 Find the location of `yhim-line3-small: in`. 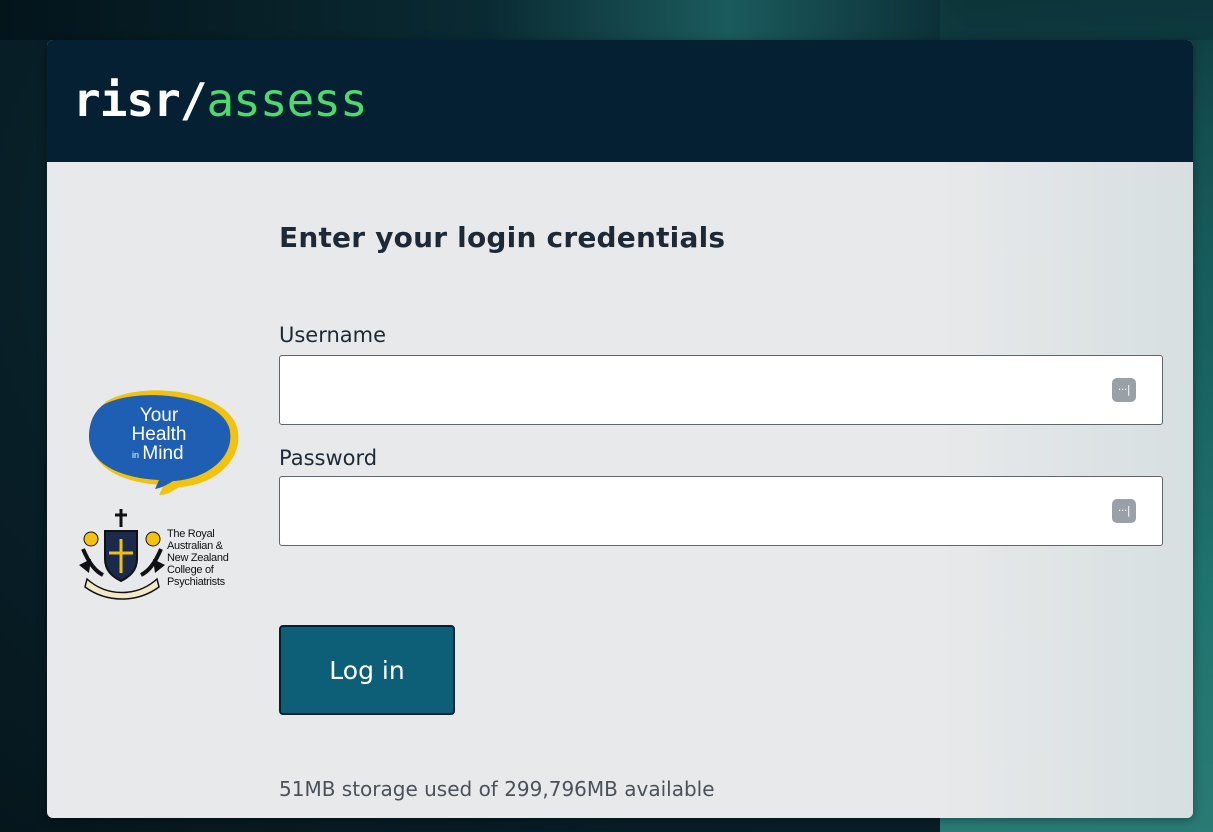

yhim-line3-small: in is located at coordinates (135, 455).